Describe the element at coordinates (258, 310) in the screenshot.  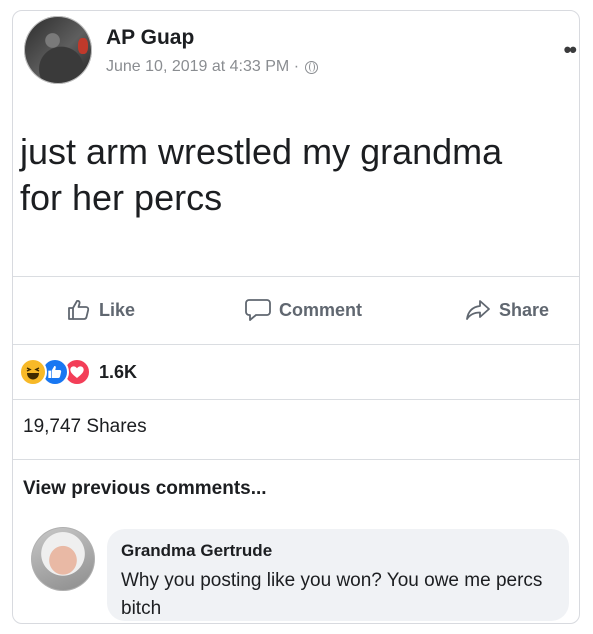
I see `comment-bubble-icon` at that location.